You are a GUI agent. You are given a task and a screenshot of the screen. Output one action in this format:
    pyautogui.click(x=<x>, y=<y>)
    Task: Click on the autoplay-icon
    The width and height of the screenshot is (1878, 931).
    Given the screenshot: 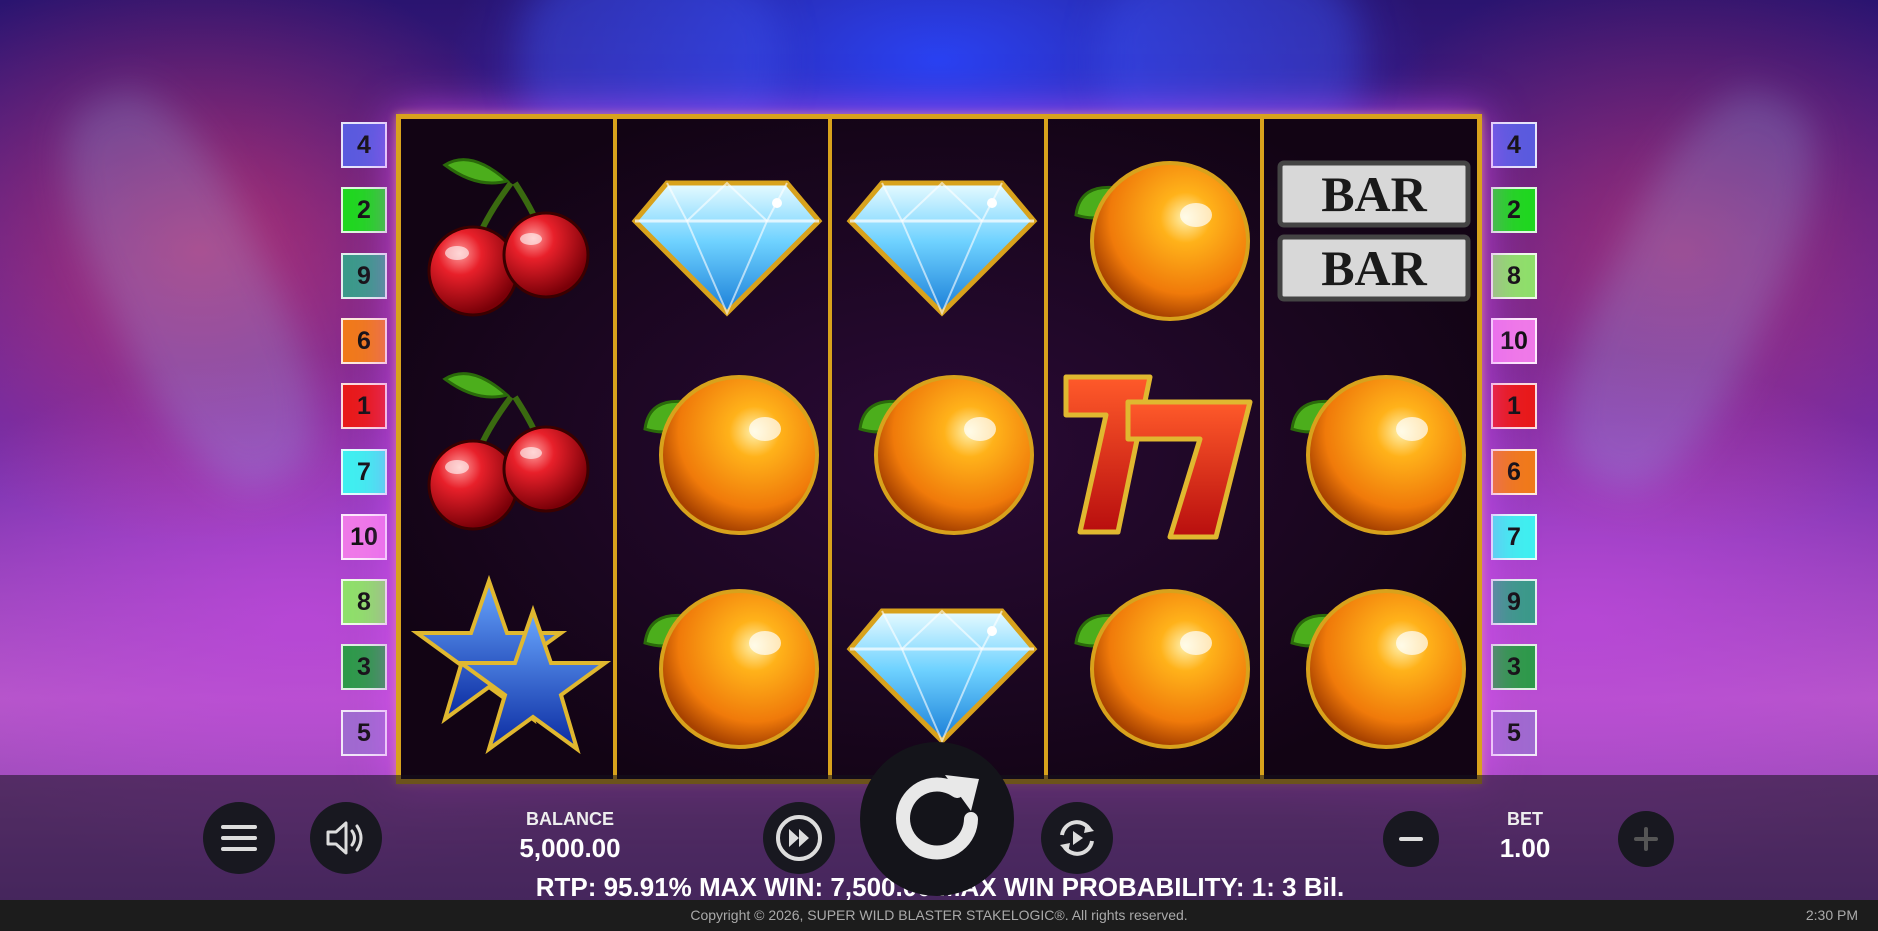 What is the action you would take?
    pyautogui.click(x=1077, y=838)
    